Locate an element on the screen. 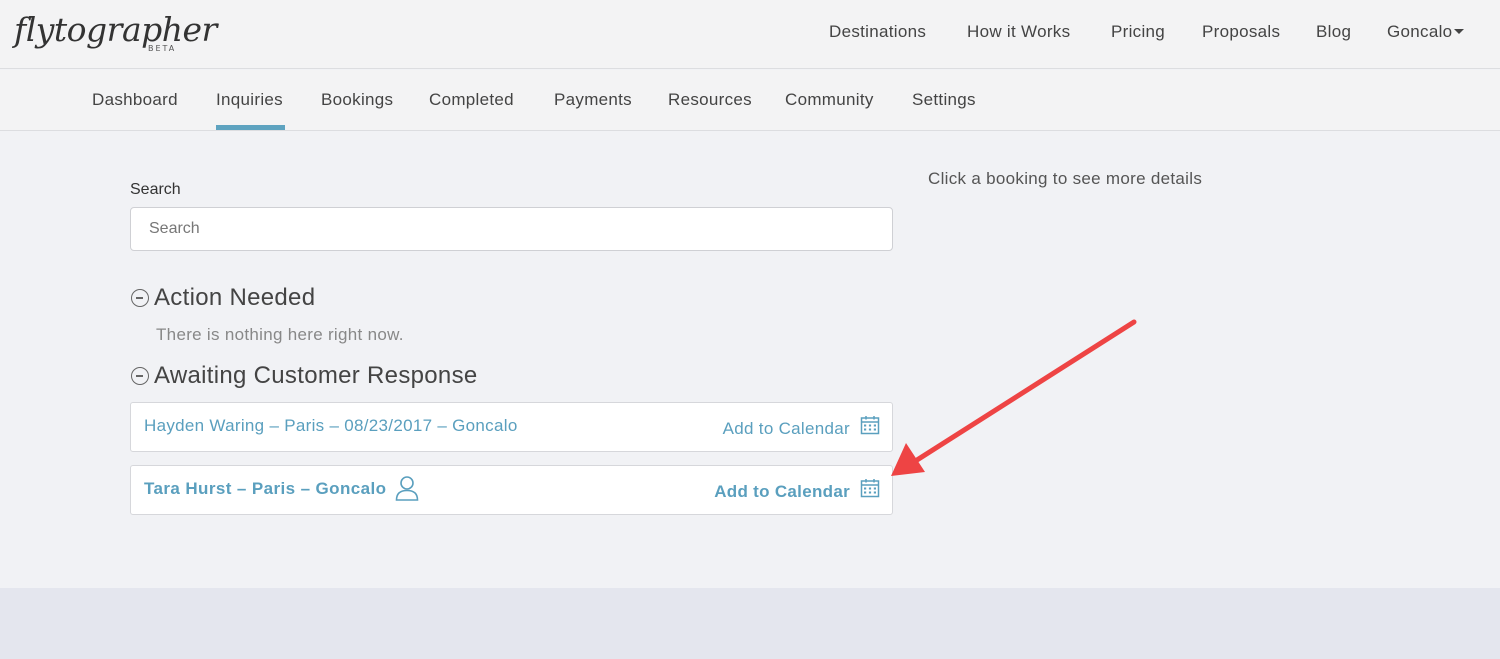 The width and height of the screenshot is (1500, 659). user-menu: Goncalo is located at coordinates (1426, 33).